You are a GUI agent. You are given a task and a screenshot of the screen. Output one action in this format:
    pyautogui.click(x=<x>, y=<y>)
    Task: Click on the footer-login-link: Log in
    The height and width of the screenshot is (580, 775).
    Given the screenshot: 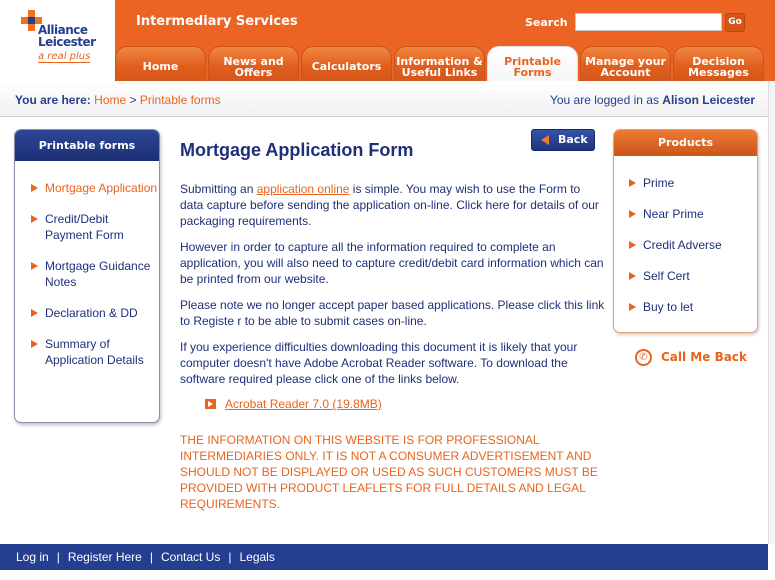 What is the action you would take?
    pyautogui.click(x=32, y=557)
    